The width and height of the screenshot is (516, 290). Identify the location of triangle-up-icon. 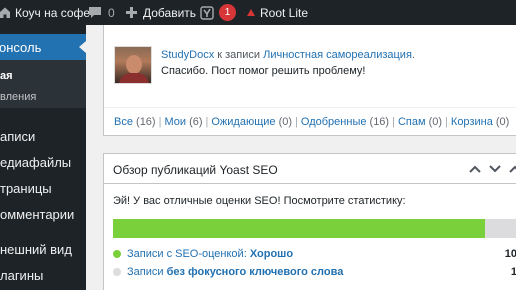
(251, 12).